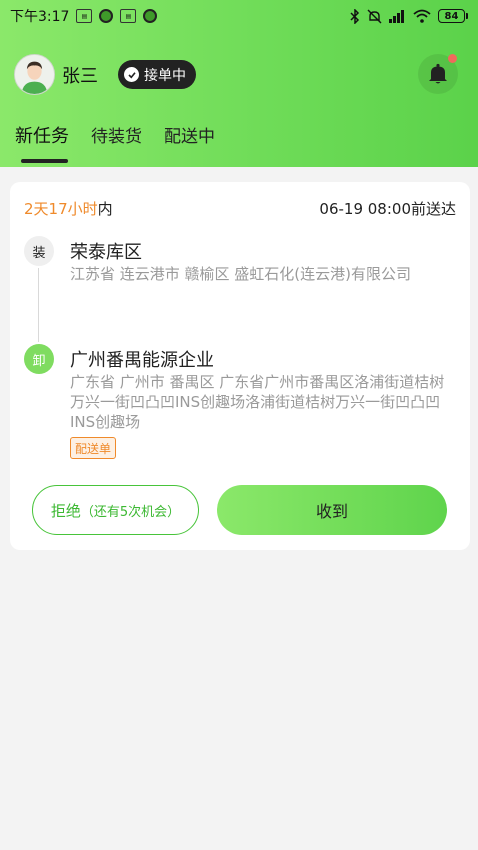 Image resolution: width=478 pixels, height=850 pixels. Describe the element at coordinates (39, 251) in the screenshot. I see `pickup-badge: 装` at that location.